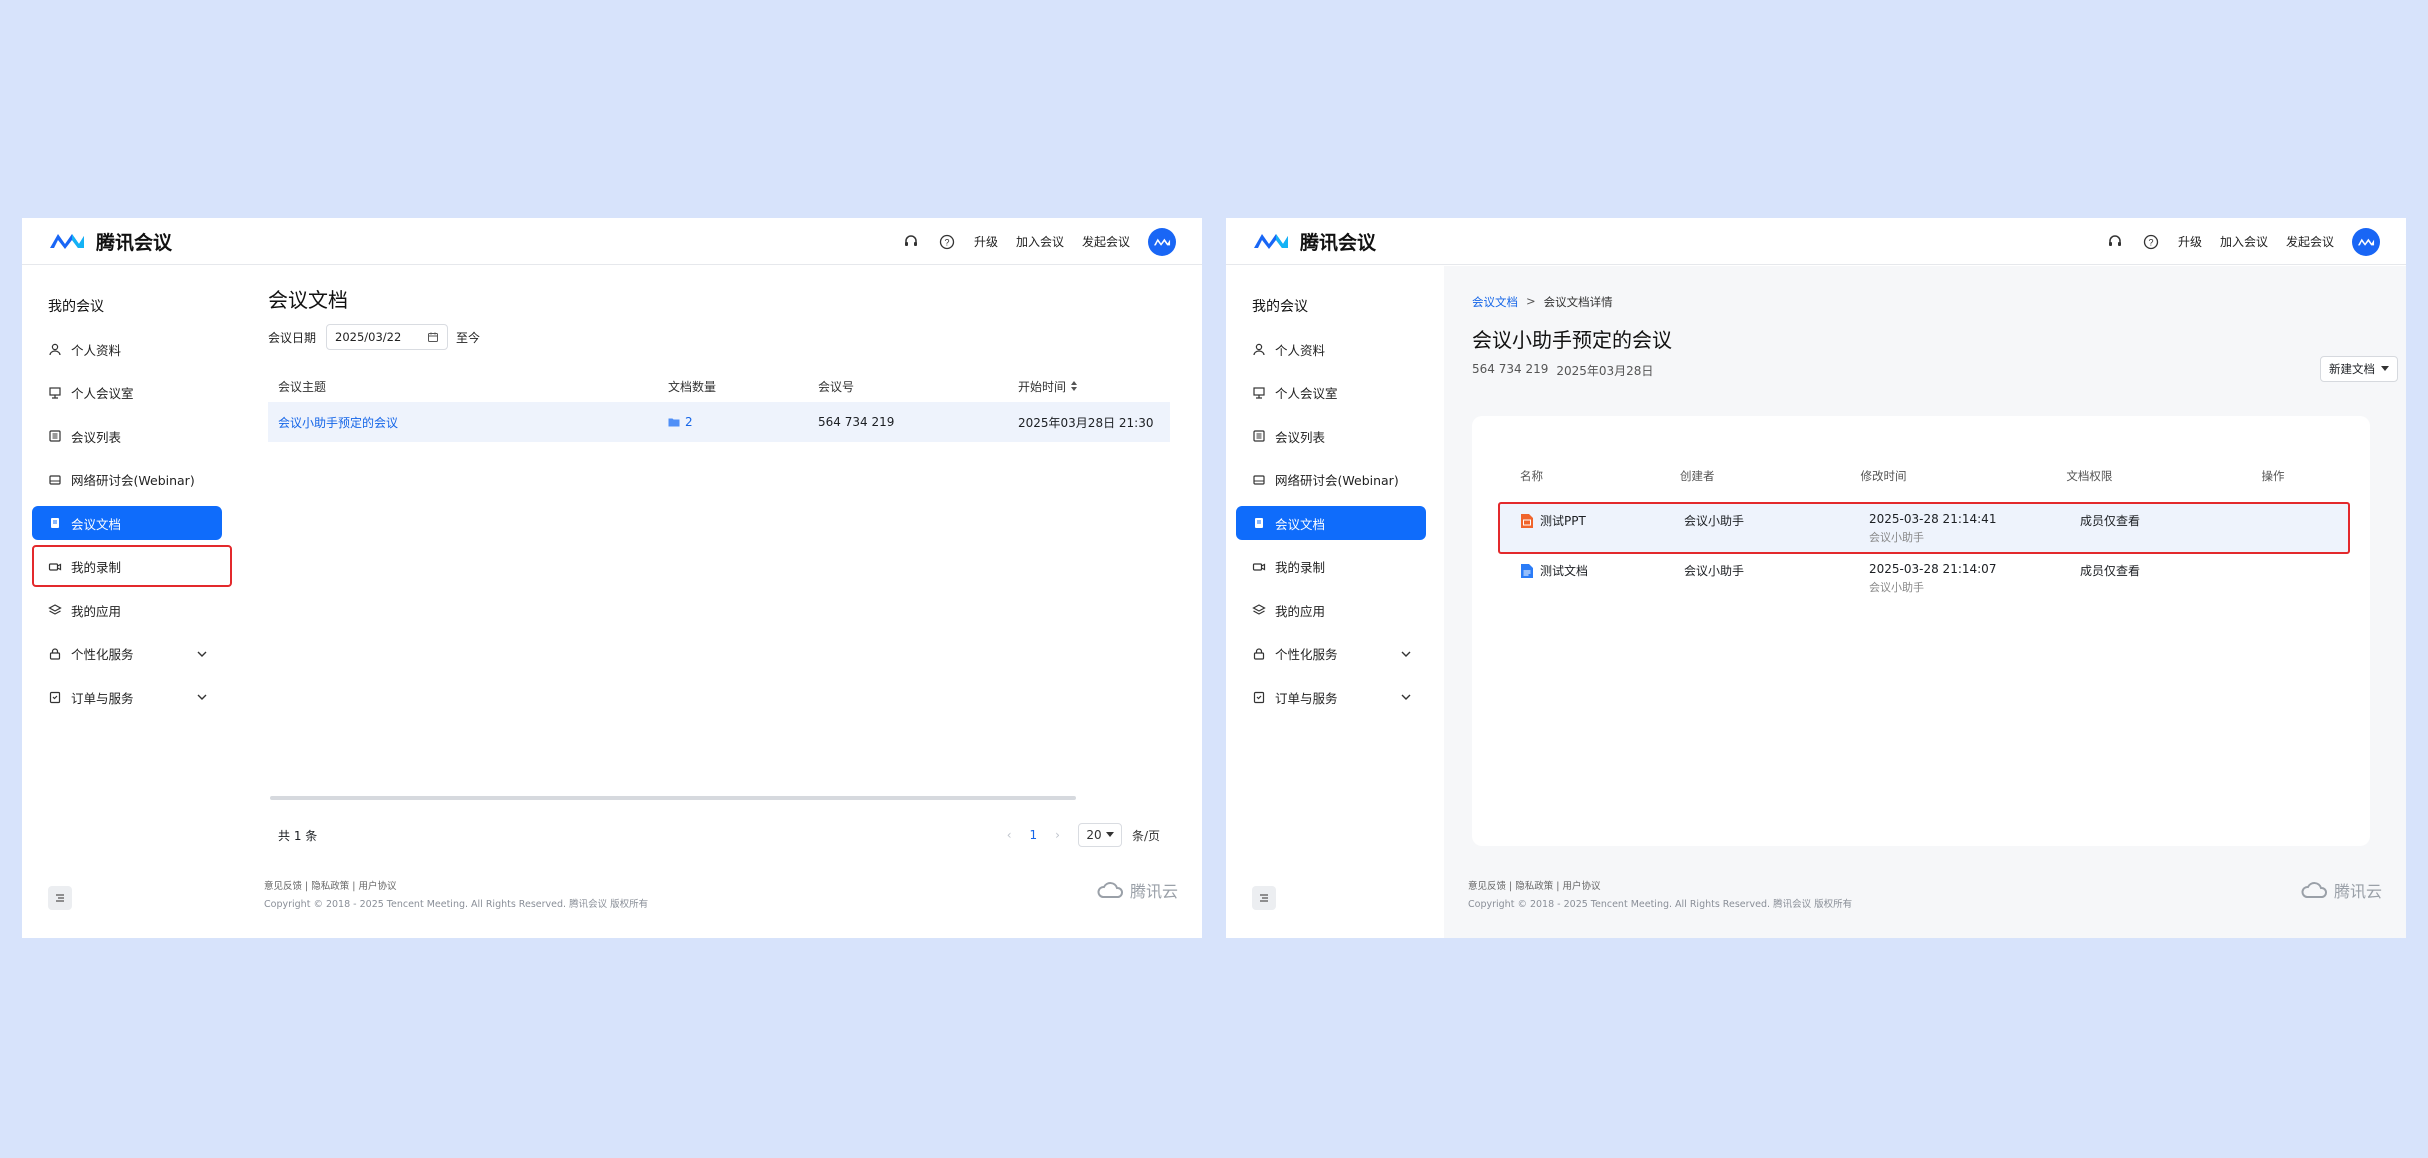 The width and height of the screenshot is (2428, 1158). What do you see at coordinates (102, 393) in the screenshot?
I see `sidebar-item-label: 个人会议室` at bounding box center [102, 393].